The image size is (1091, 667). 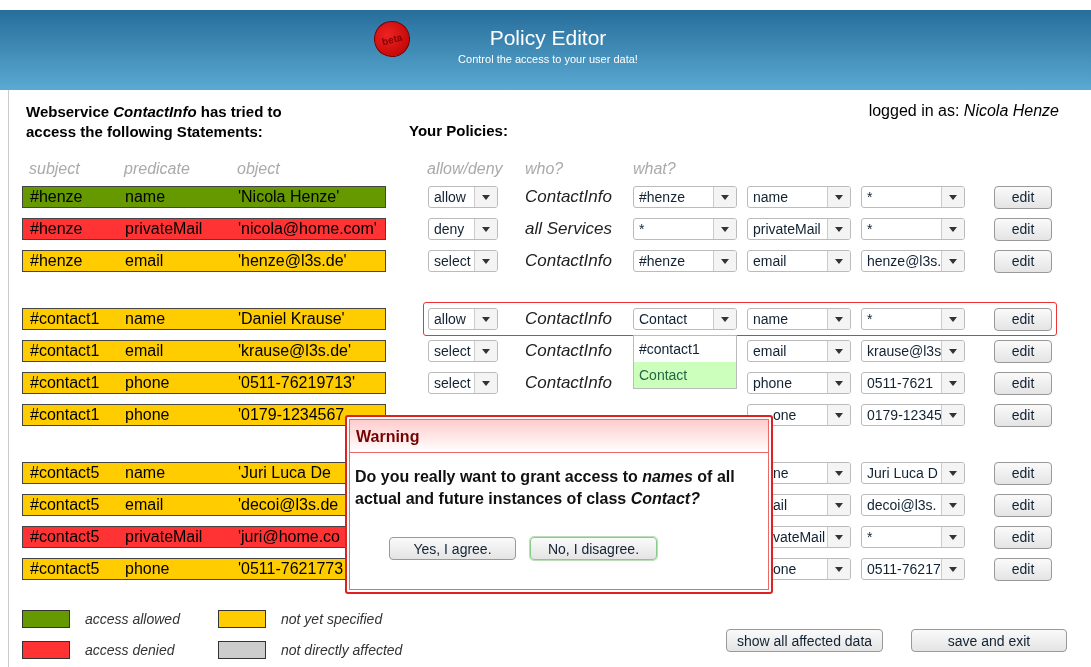 What do you see at coordinates (548, 59) in the screenshot?
I see `app-subtitle: Control the access to your user data!` at bounding box center [548, 59].